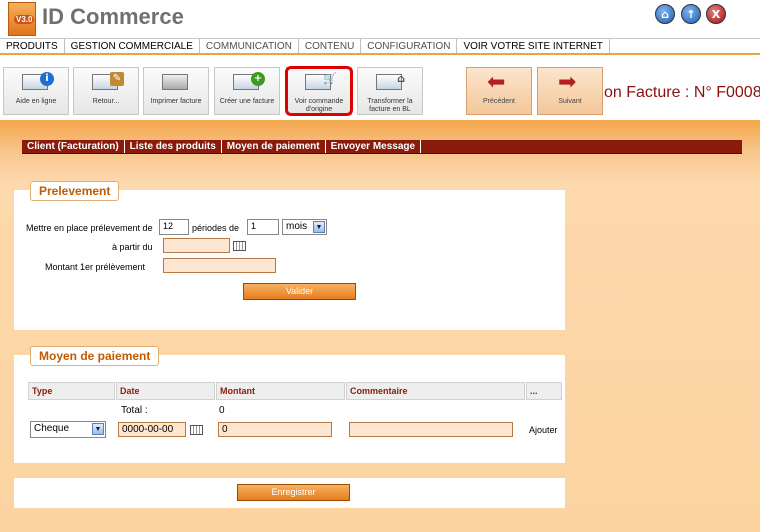 The height and width of the screenshot is (532, 760). Describe the element at coordinates (222, 410) in the screenshot. I see `total-value: 0` at that location.